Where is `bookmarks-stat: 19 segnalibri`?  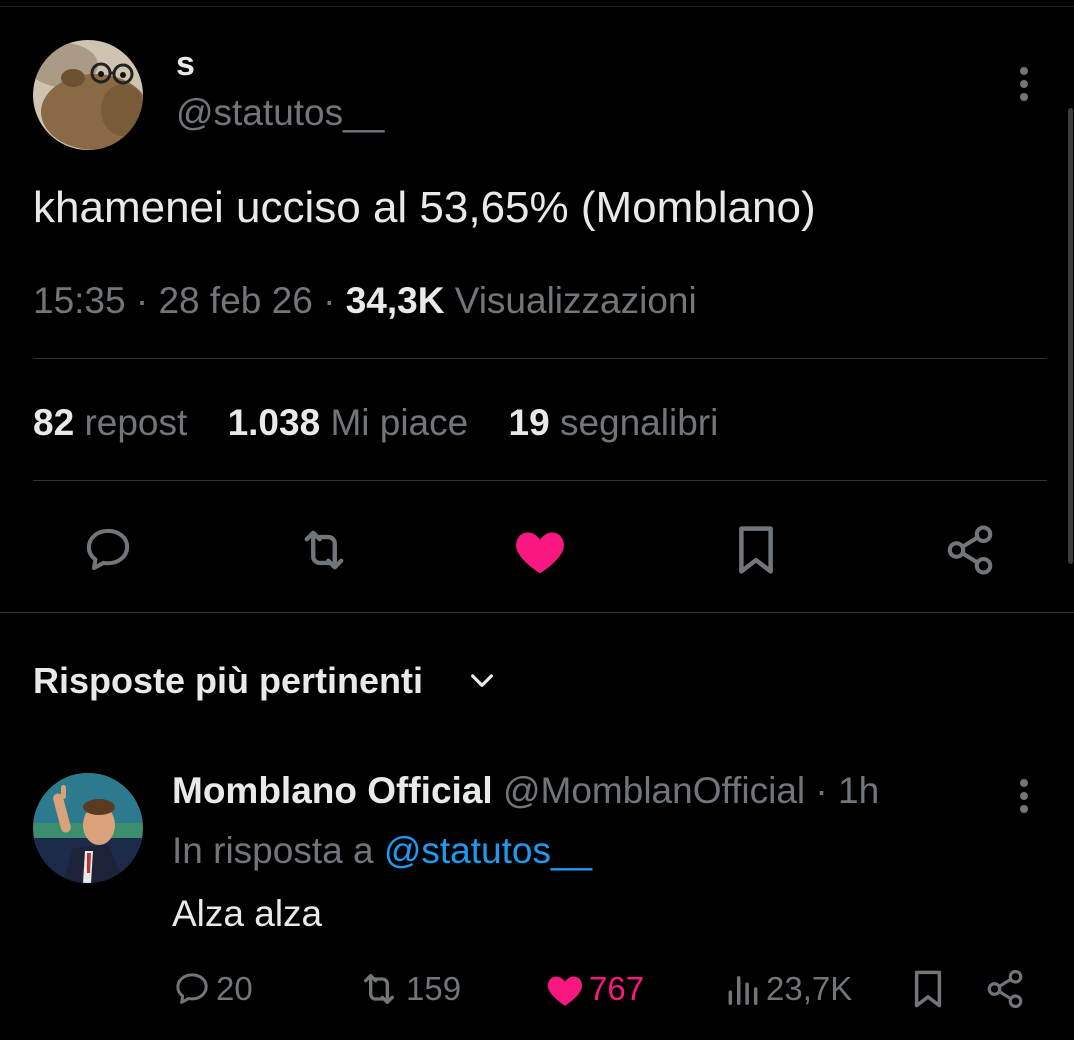 bookmarks-stat: 19 segnalibri is located at coordinates (614, 422).